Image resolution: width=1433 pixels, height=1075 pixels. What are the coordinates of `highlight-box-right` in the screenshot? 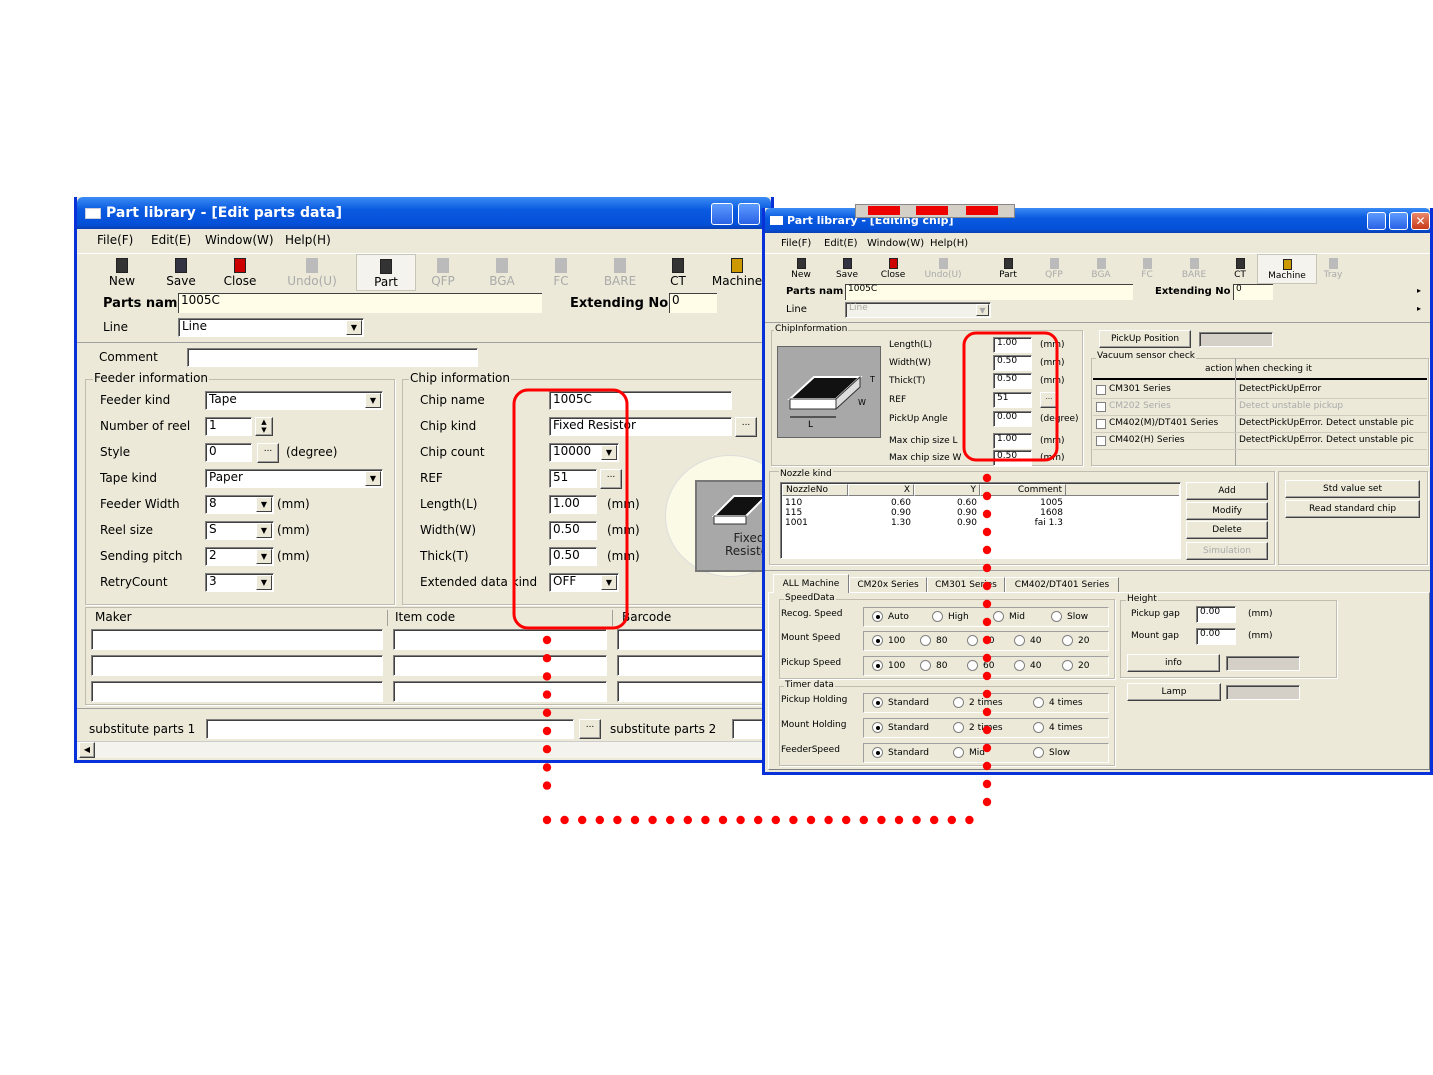 It's located at (1010, 396).